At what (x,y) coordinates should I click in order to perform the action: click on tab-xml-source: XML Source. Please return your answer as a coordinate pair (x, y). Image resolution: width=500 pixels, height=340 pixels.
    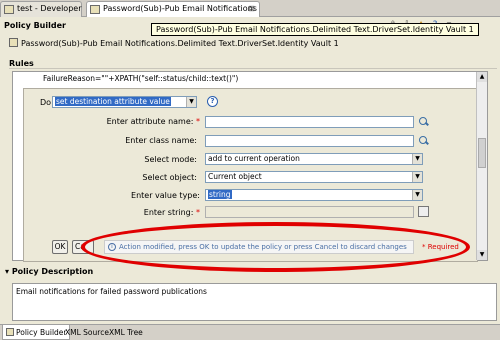
    Looking at the image, I should click on (87, 332).